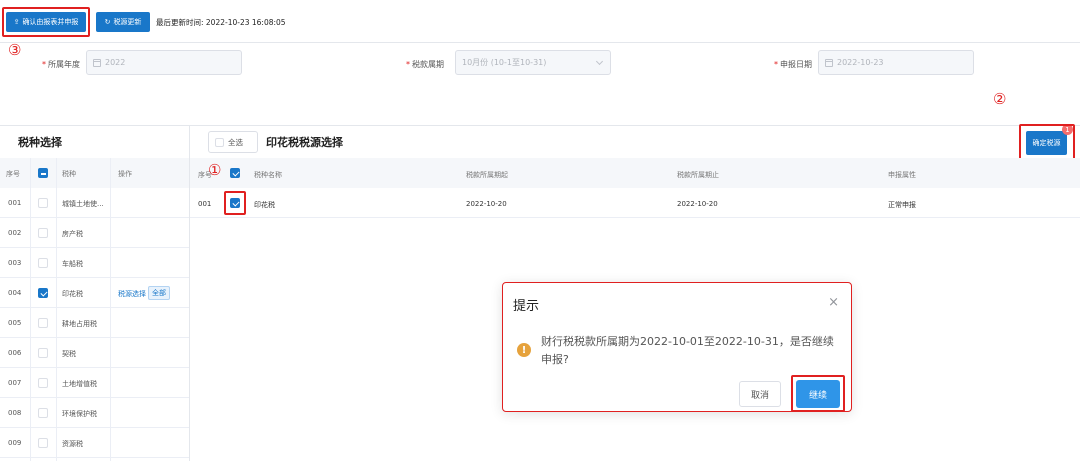  What do you see at coordinates (61, 64) in the screenshot?
I see `year-label: * 所属年度` at bounding box center [61, 64].